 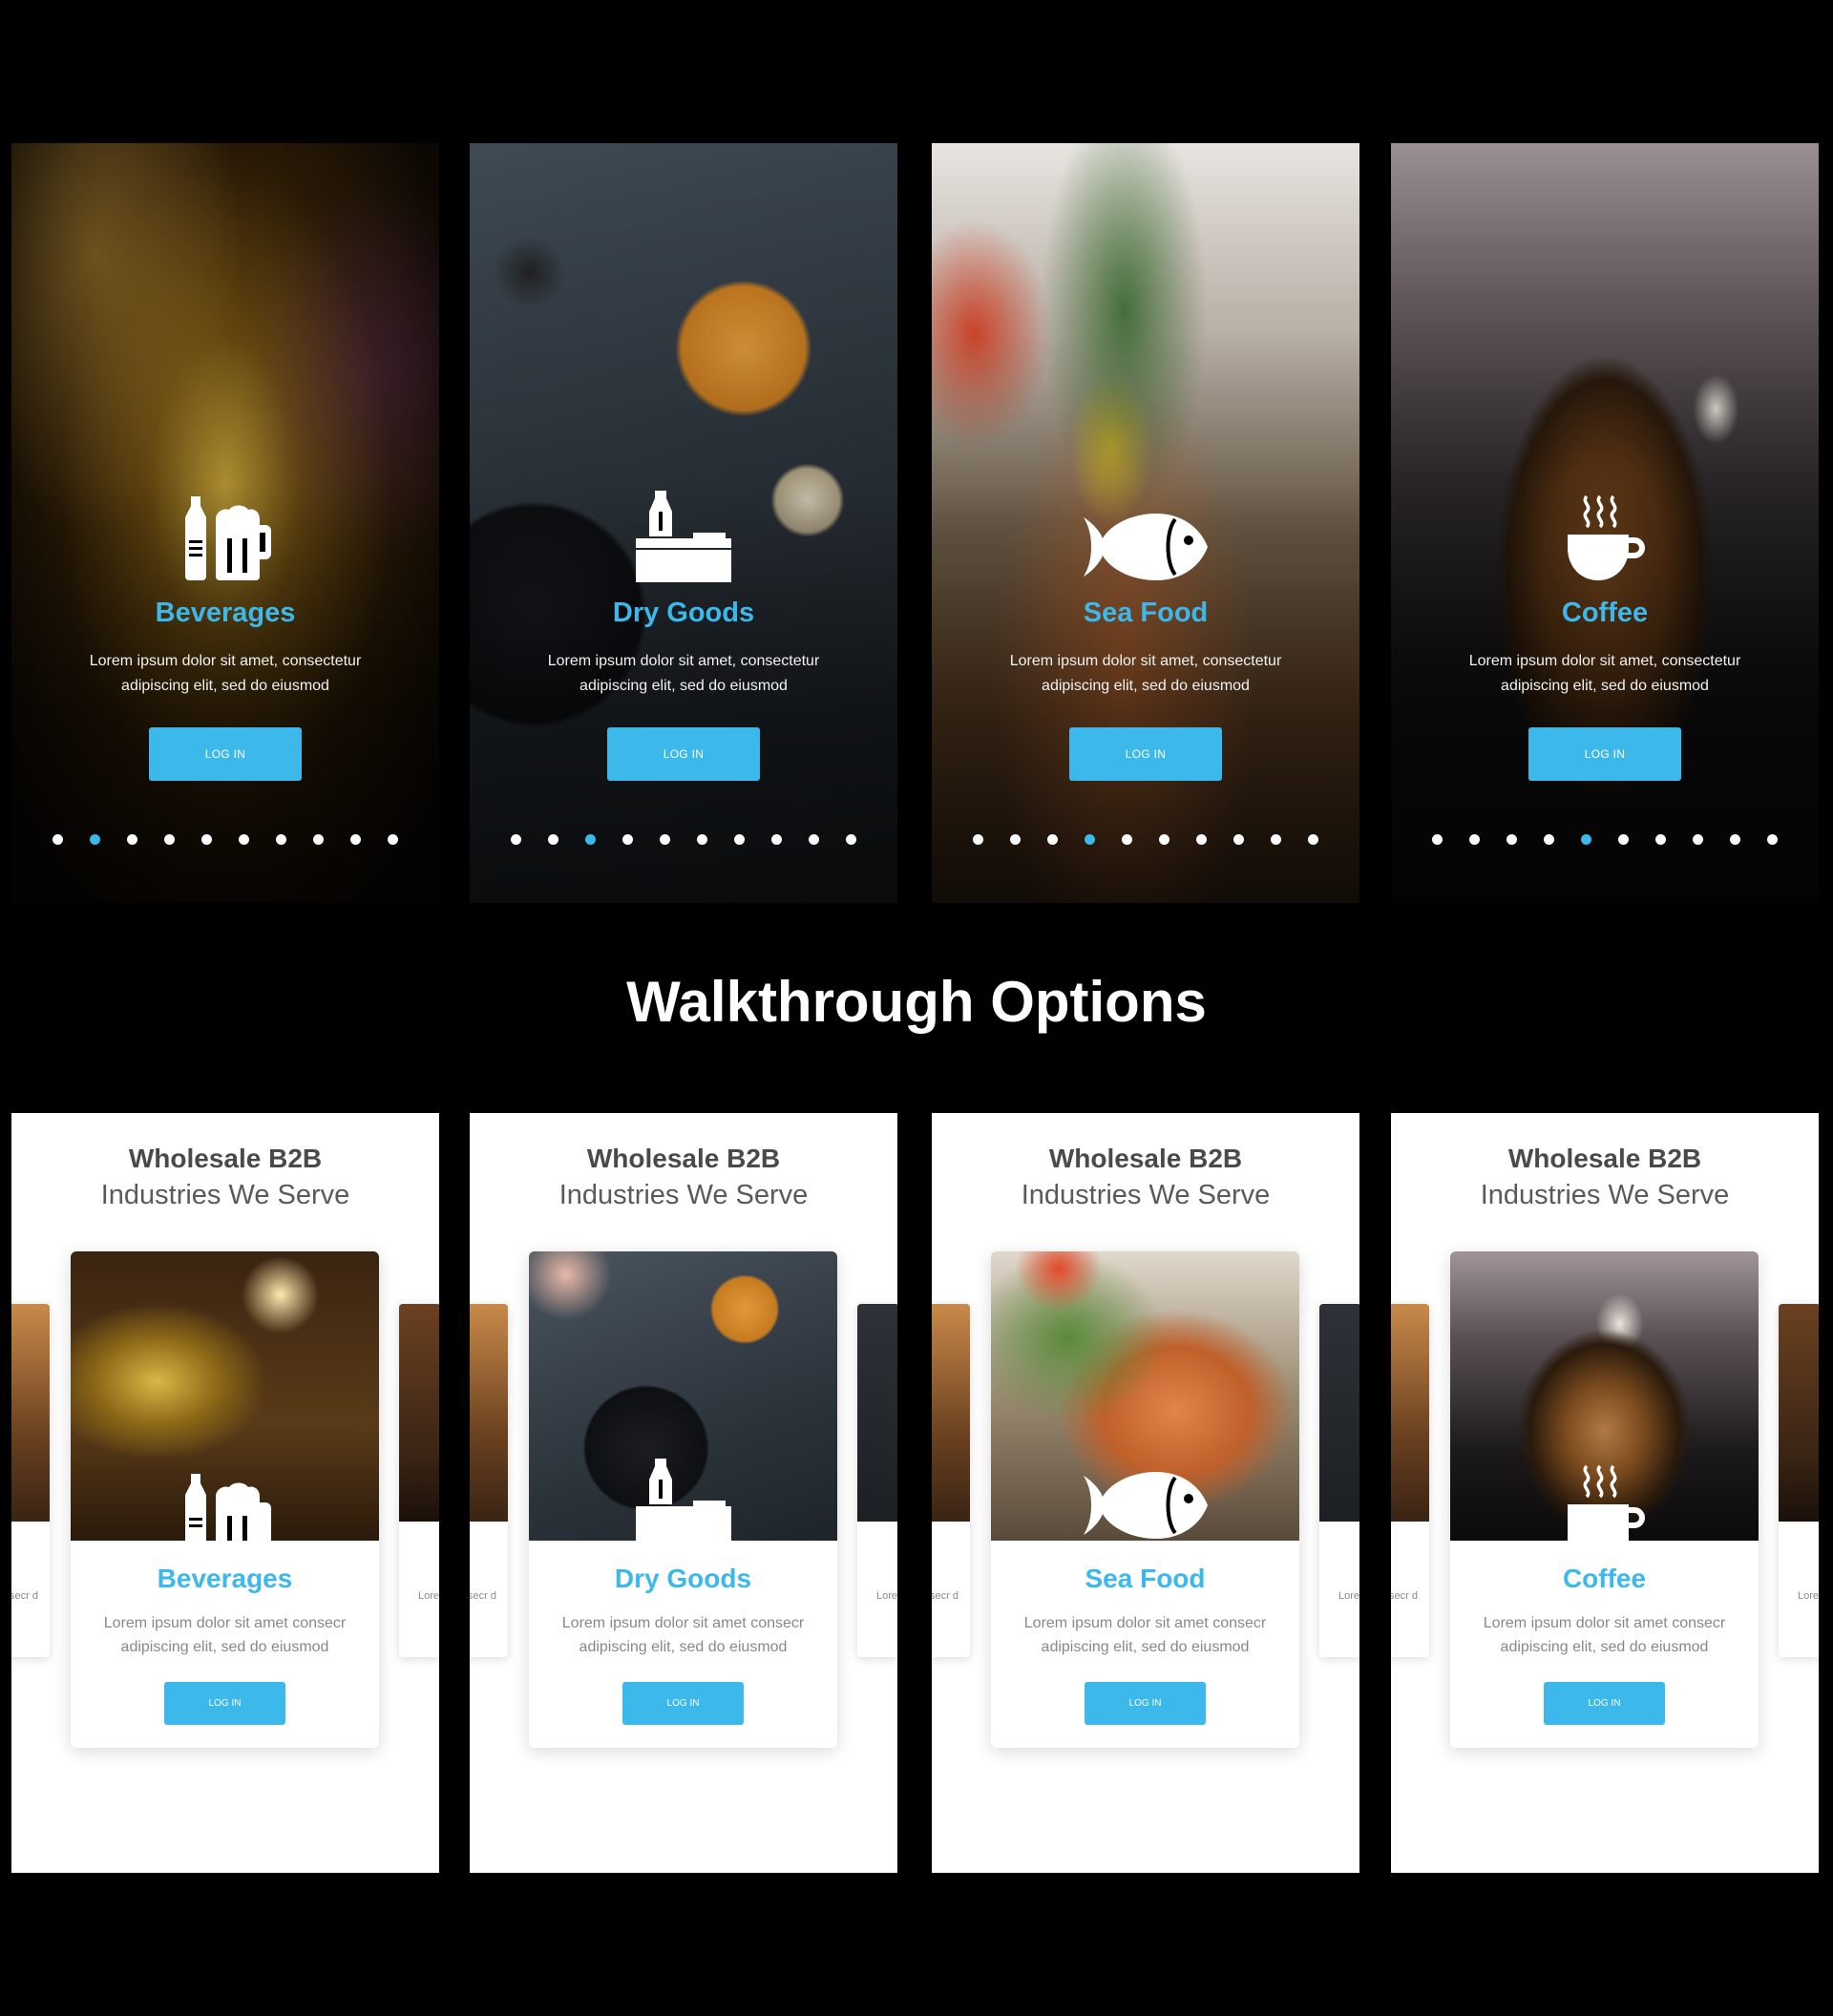 What do you see at coordinates (1145, 1579) in the screenshot?
I see `card-title: Sea Food` at bounding box center [1145, 1579].